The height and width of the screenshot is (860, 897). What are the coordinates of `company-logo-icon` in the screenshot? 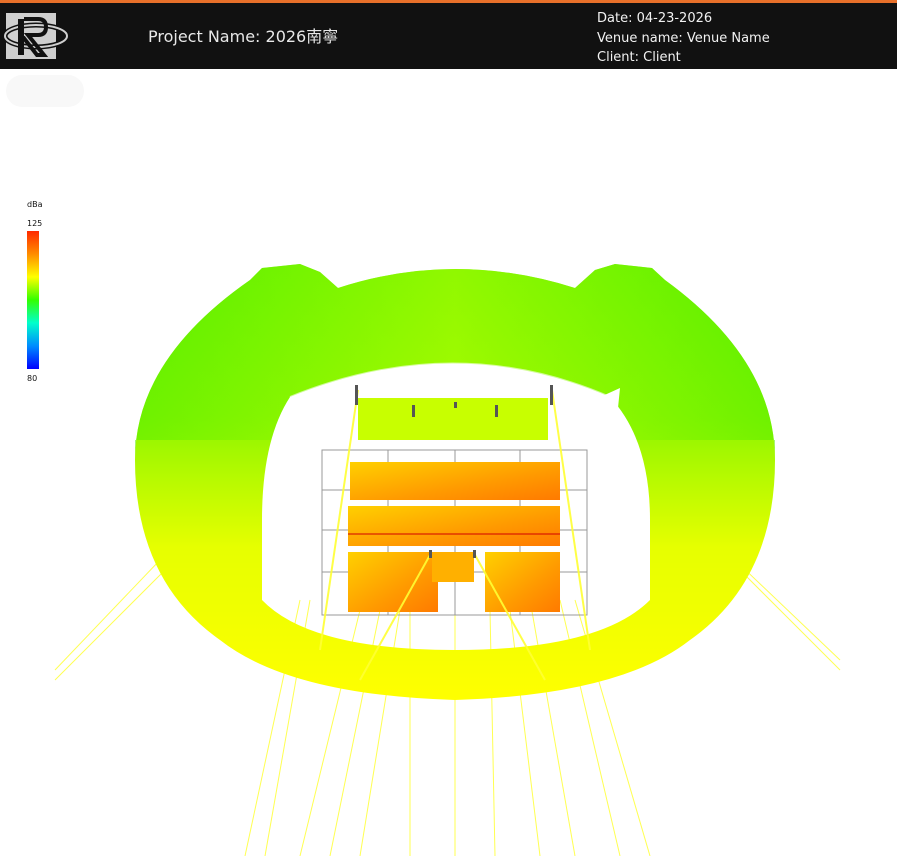 It's located at (36, 36).